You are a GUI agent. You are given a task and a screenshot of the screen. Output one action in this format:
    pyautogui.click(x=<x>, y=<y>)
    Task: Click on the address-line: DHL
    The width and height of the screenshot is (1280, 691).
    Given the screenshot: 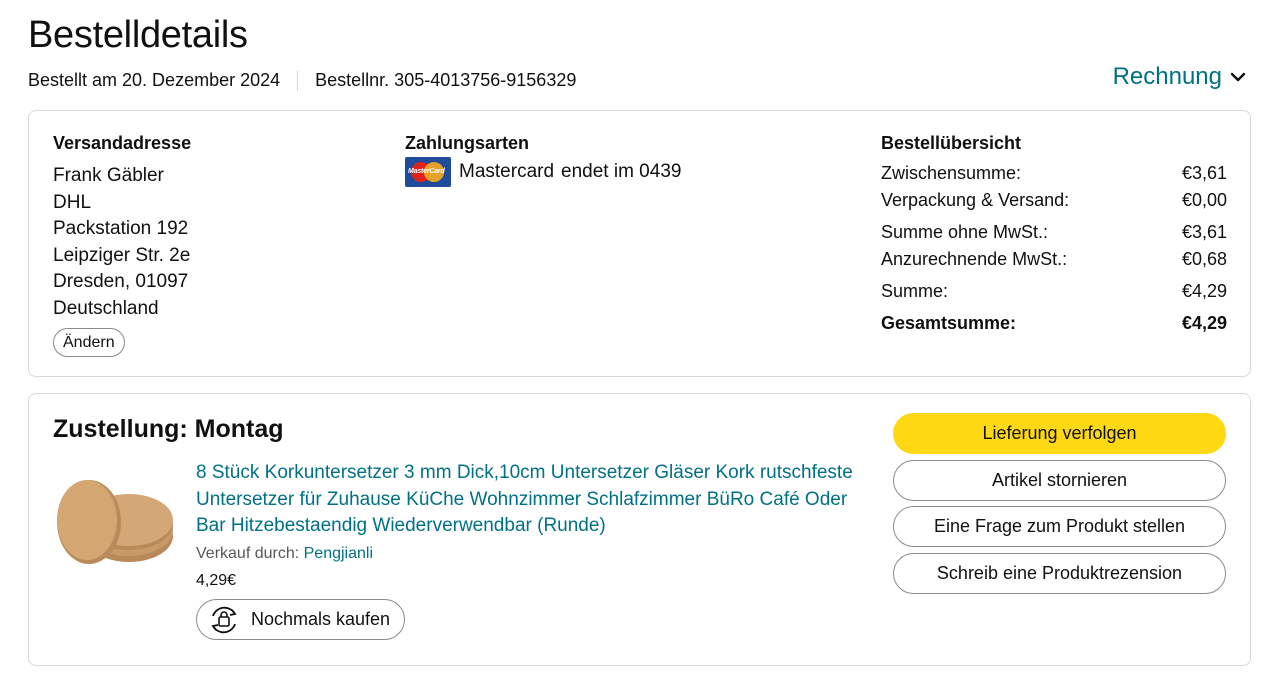 What is the action you would take?
    pyautogui.click(x=72, y=202)
    